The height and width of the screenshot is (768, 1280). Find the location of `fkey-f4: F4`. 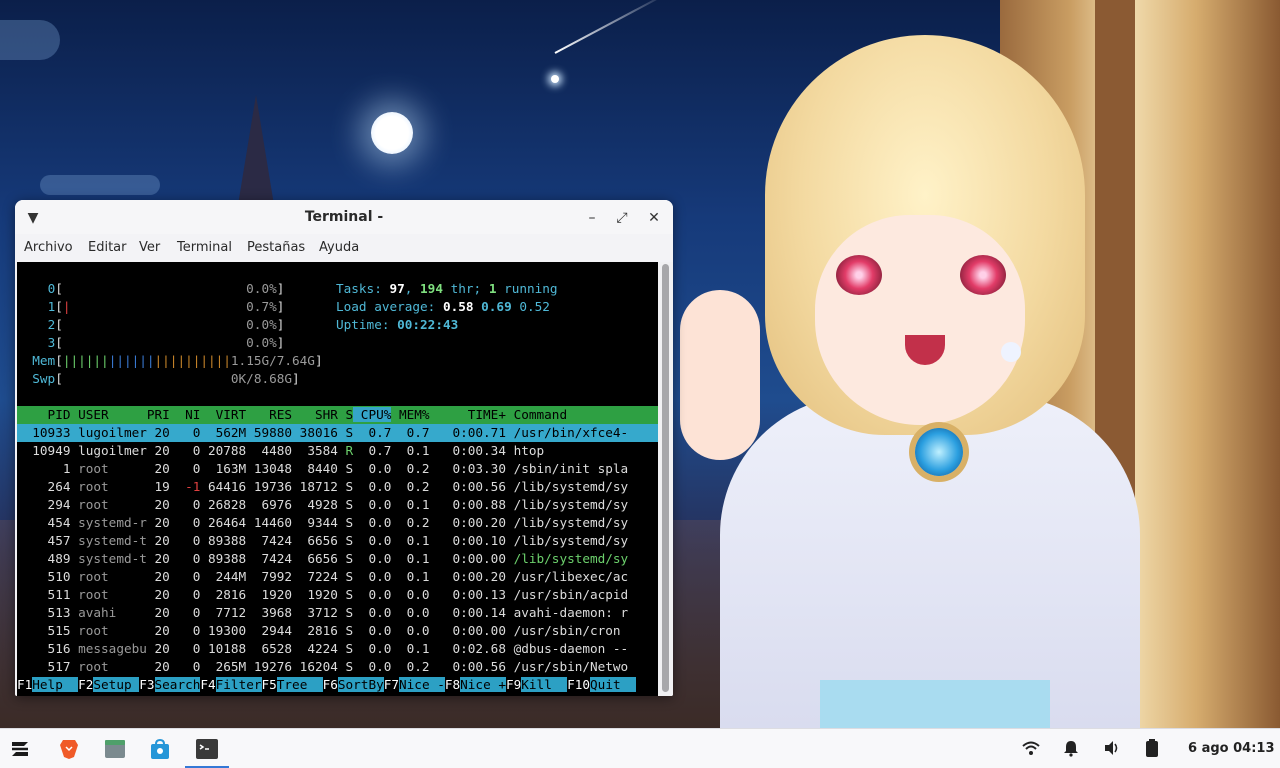

fkey-f4: F4 is located at coordinates (208, 684).